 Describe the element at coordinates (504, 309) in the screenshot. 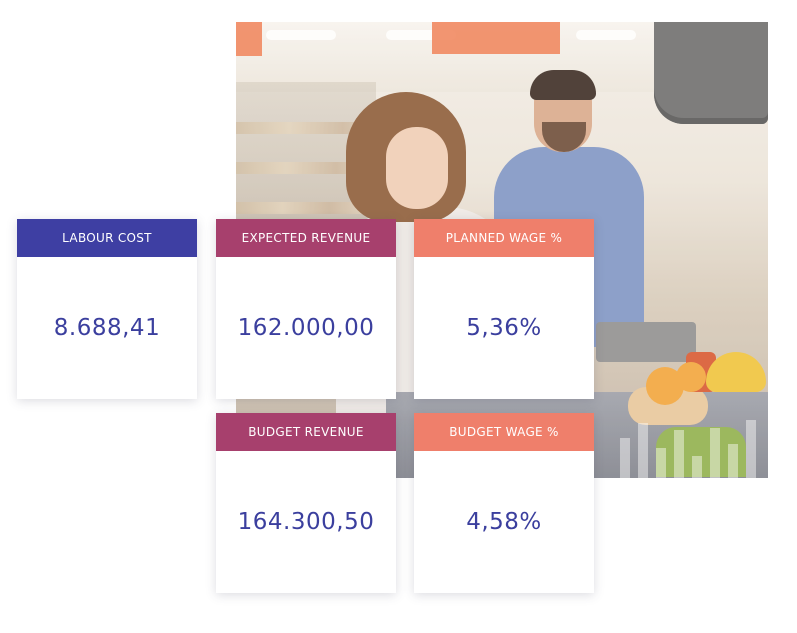

I see `kpi-card-planned-wage: PLANNED WAGE % 5,36%` at that location.